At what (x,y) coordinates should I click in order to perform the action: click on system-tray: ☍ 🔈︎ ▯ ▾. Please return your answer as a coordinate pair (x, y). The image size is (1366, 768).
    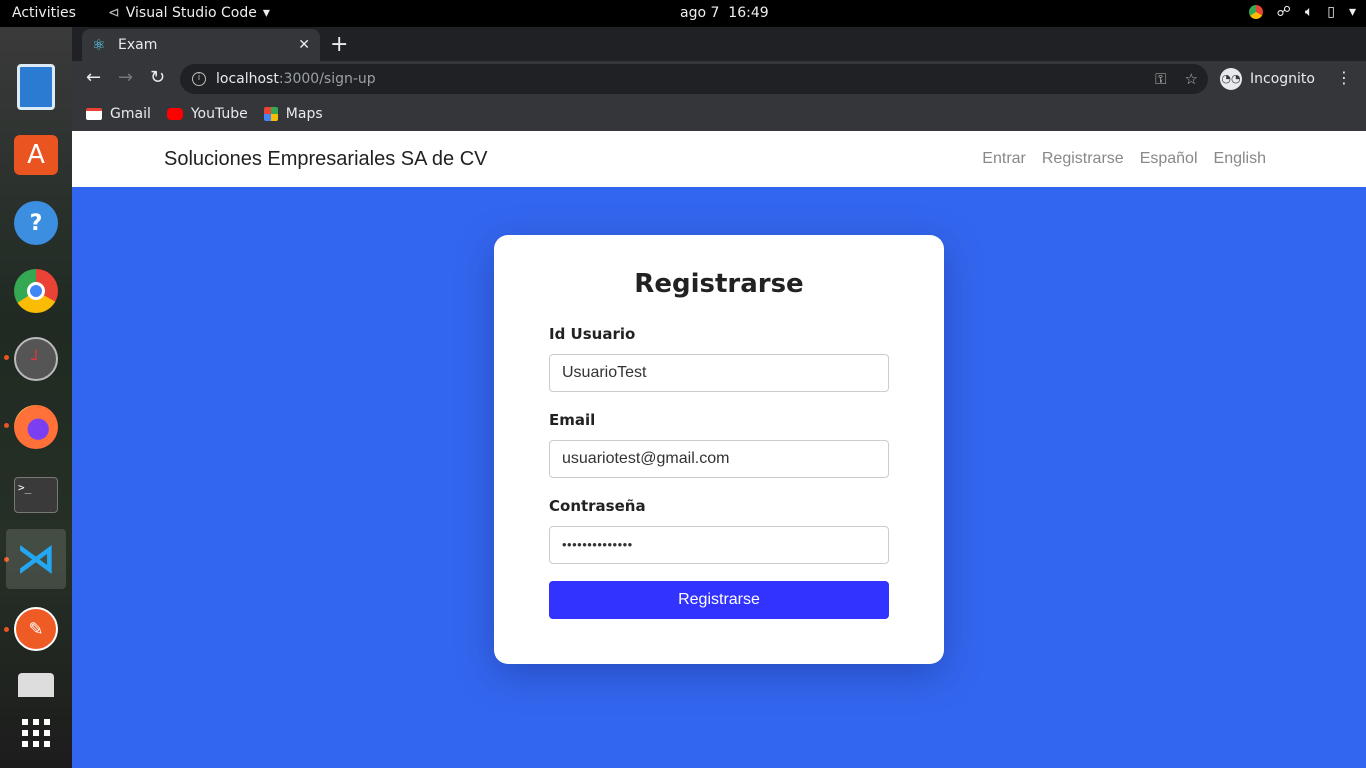
    Looking at the image, I should click on (1302, 12).